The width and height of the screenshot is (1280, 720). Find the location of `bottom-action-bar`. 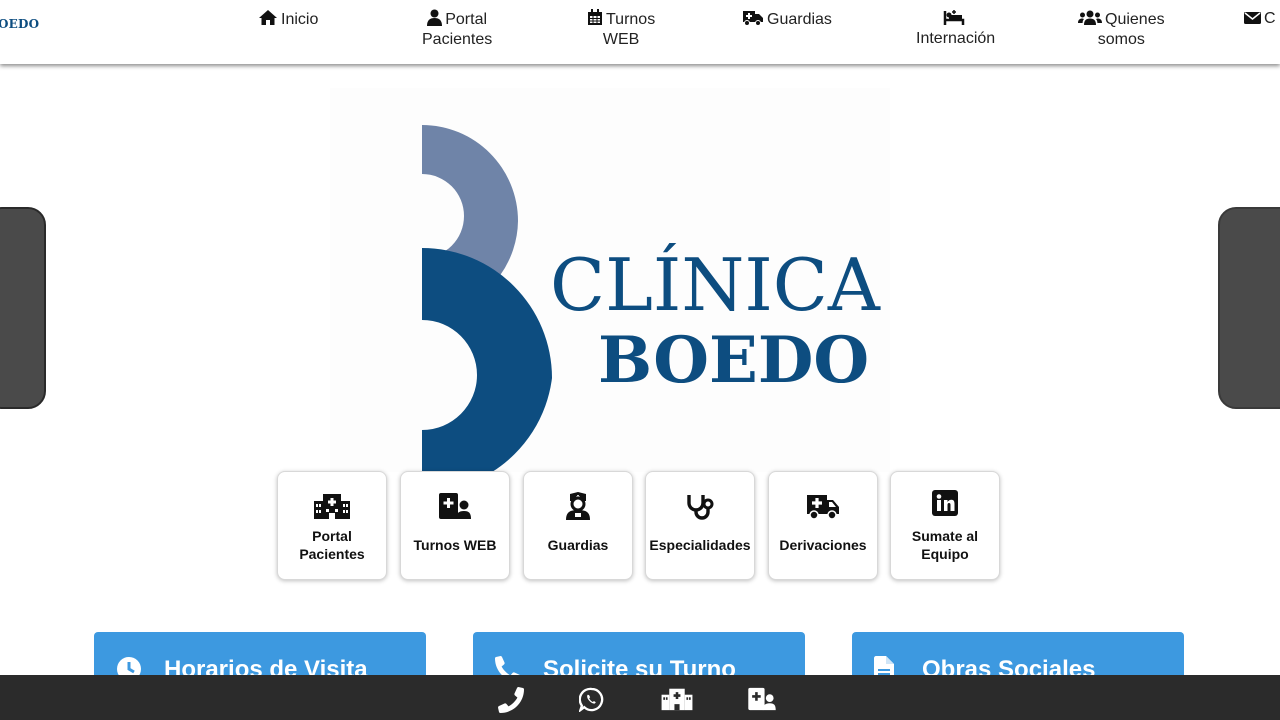

bottom-action-bar is located at coordinates (640, 697).